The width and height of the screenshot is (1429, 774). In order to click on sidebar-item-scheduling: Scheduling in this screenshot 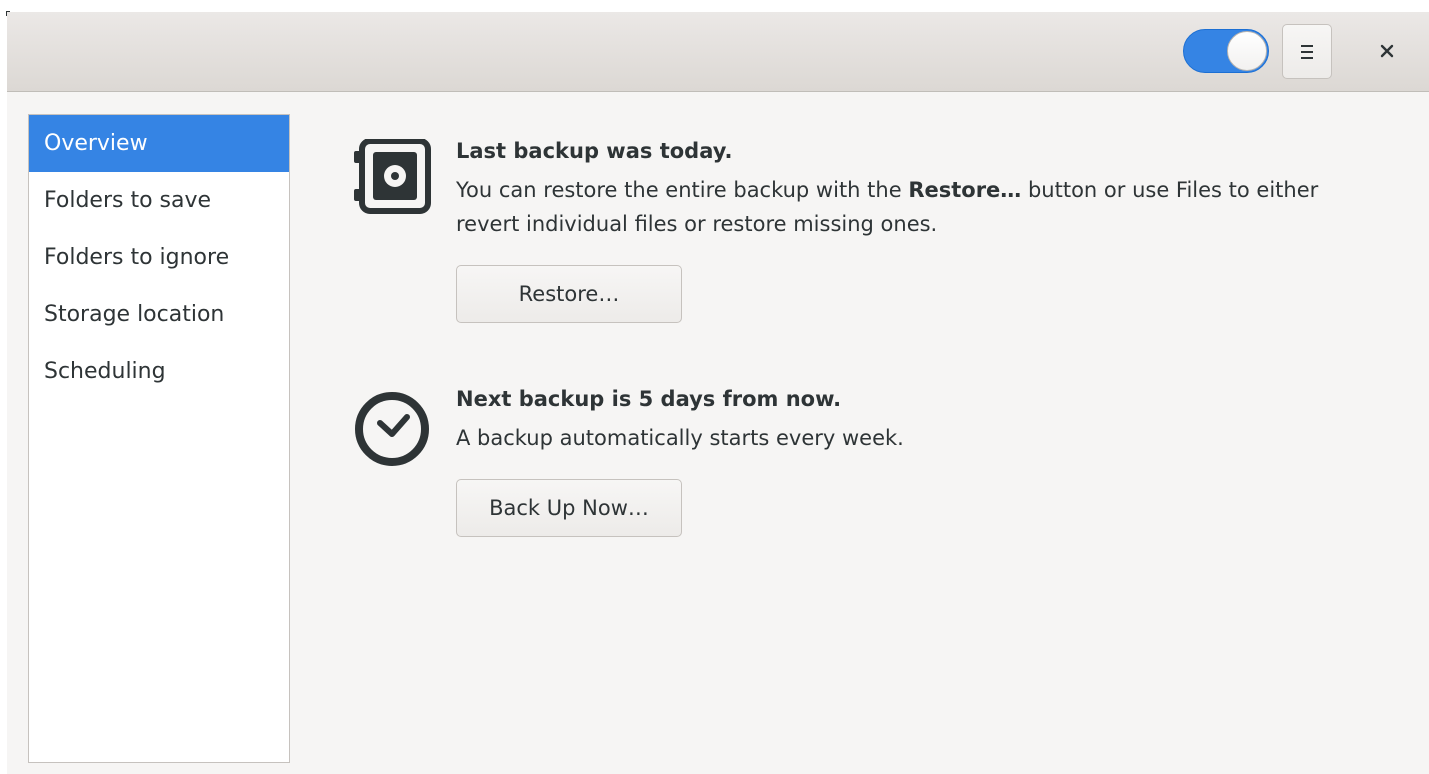, I will do `click(159, 371)`.